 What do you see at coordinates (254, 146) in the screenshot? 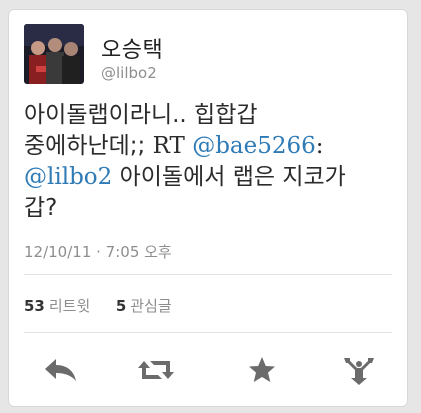
I see `mention-link: @bae5266` at bounding box center [254, 146].